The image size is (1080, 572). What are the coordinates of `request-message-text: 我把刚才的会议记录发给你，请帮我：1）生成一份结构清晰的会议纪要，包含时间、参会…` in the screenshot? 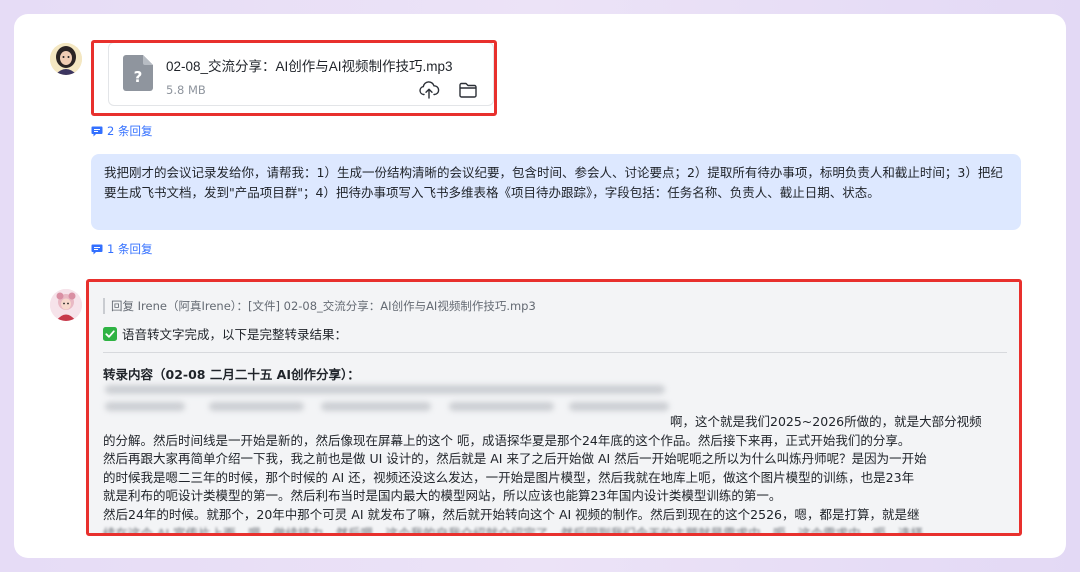 It's located at (553, 182).